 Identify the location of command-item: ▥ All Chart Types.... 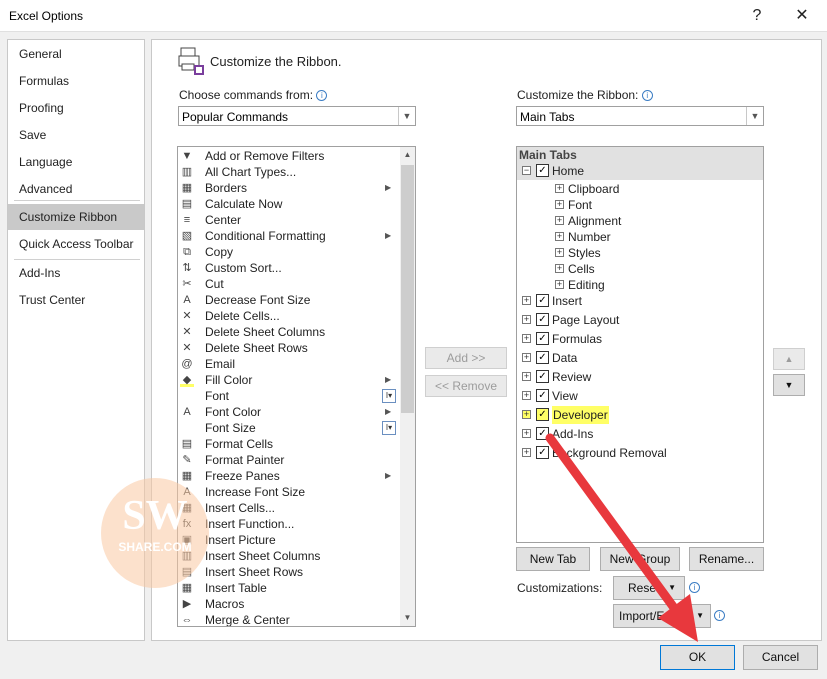
(288, 172).